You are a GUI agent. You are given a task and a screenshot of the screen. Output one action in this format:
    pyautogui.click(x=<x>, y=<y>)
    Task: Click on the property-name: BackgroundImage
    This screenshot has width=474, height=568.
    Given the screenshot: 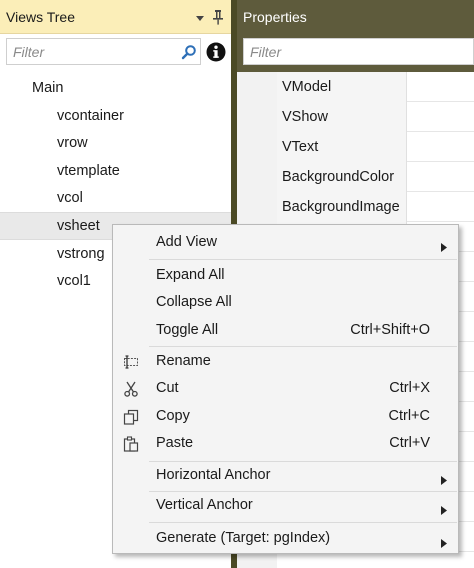 What is the action you would take?
    pyautogui.click(x=342, y=207)
    